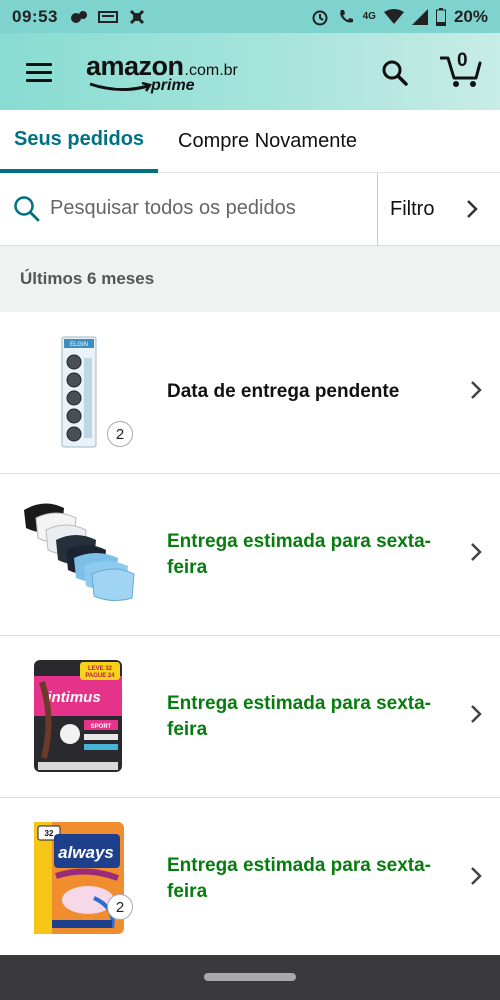  I want to click on status-right-icons: 4G 20%, so click(399, 17).